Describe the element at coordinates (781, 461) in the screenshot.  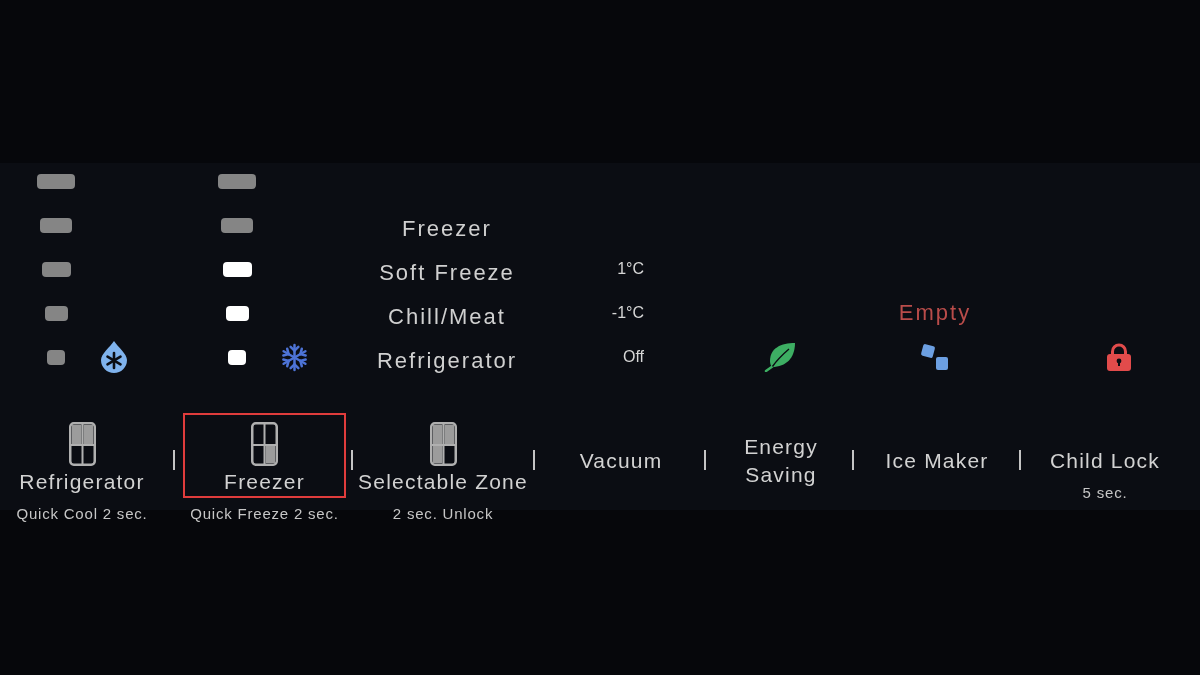
I see `function-button: Energy Saving` at that location.